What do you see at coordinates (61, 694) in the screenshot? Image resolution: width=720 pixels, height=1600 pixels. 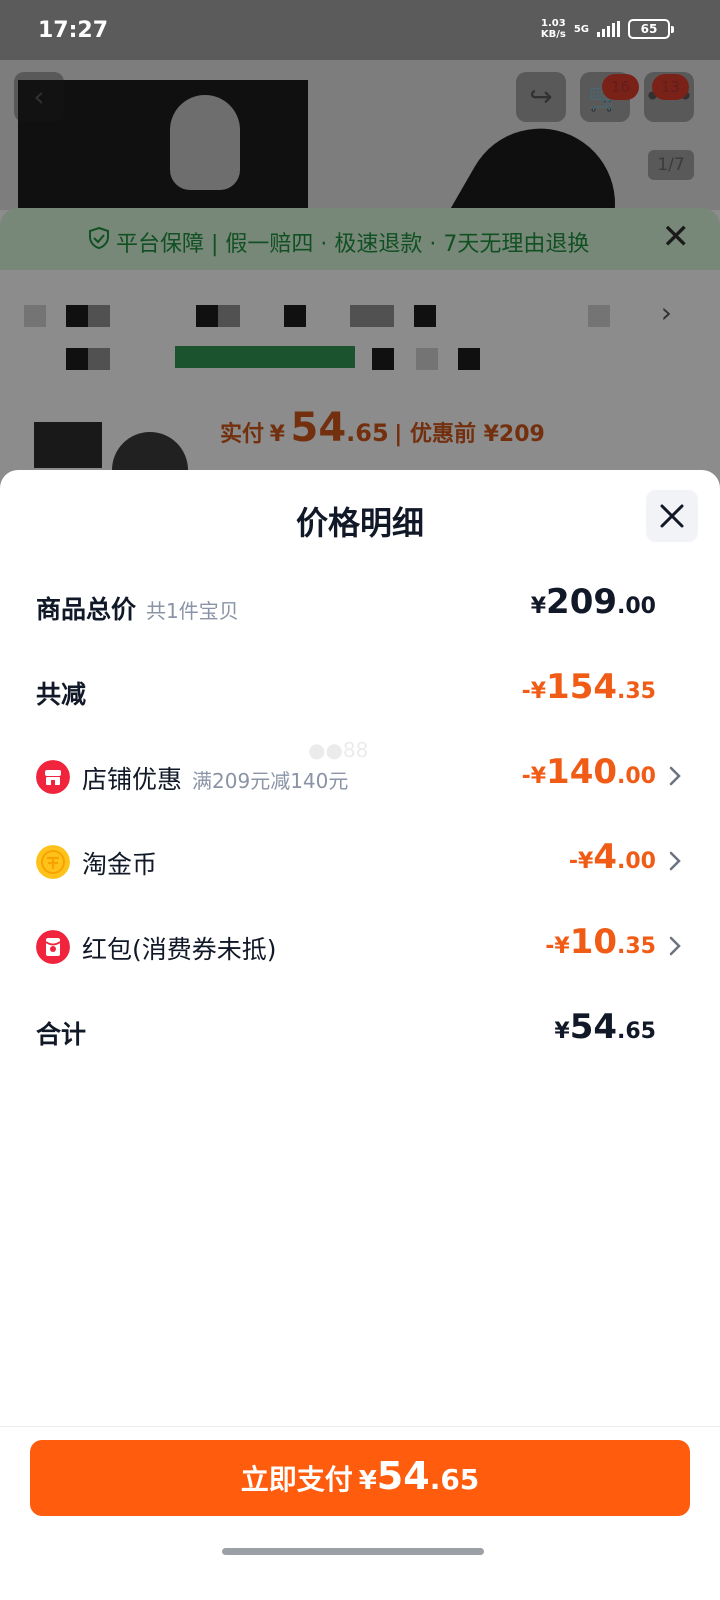 I see `row-label: 共减` at bounding box center [61, 694].